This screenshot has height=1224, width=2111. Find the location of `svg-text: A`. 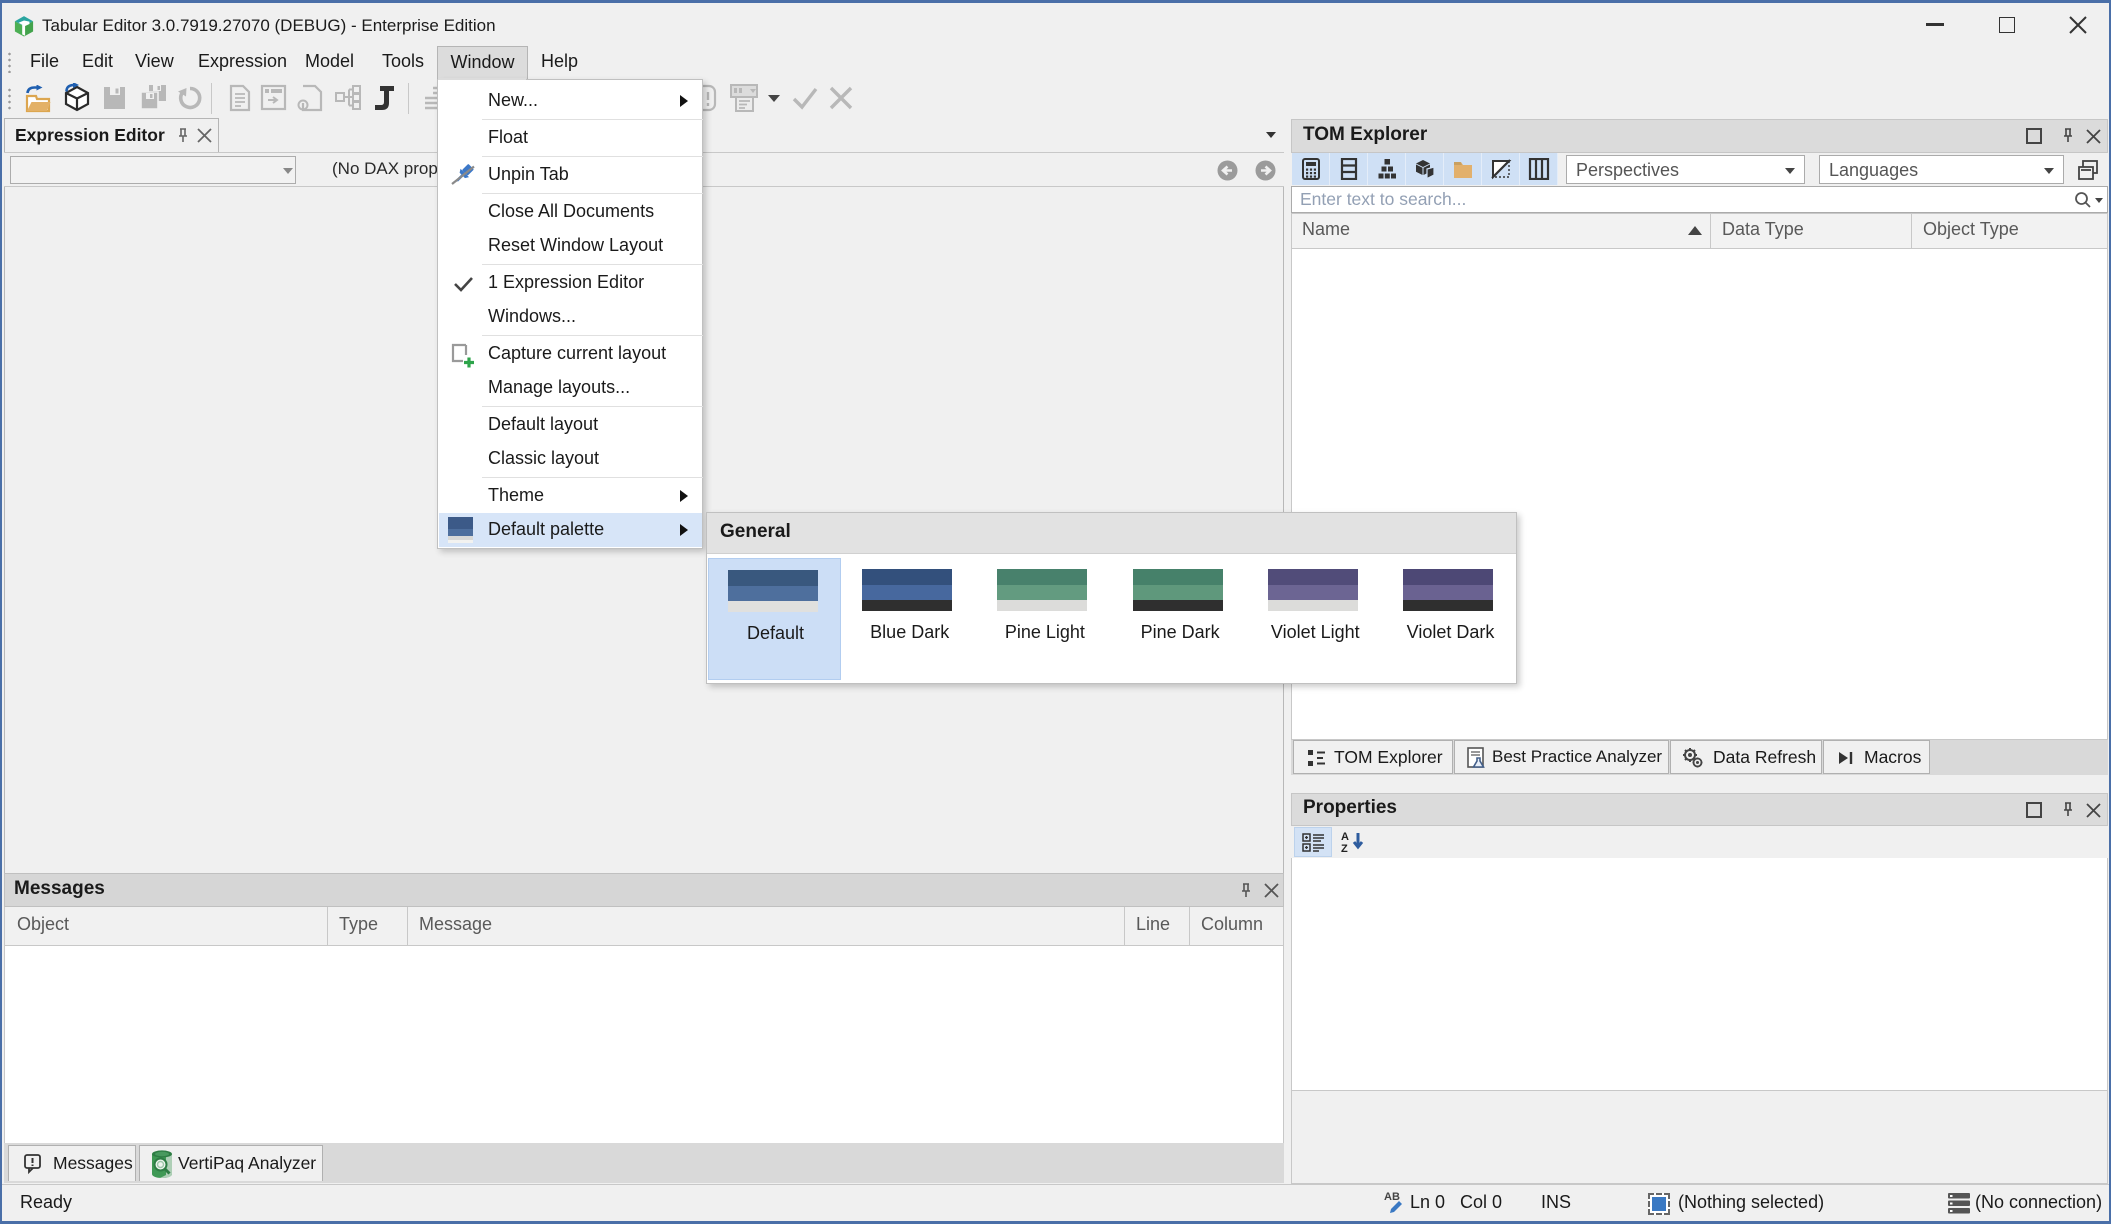

svg-text: A is located at coordinates (1345, 837).